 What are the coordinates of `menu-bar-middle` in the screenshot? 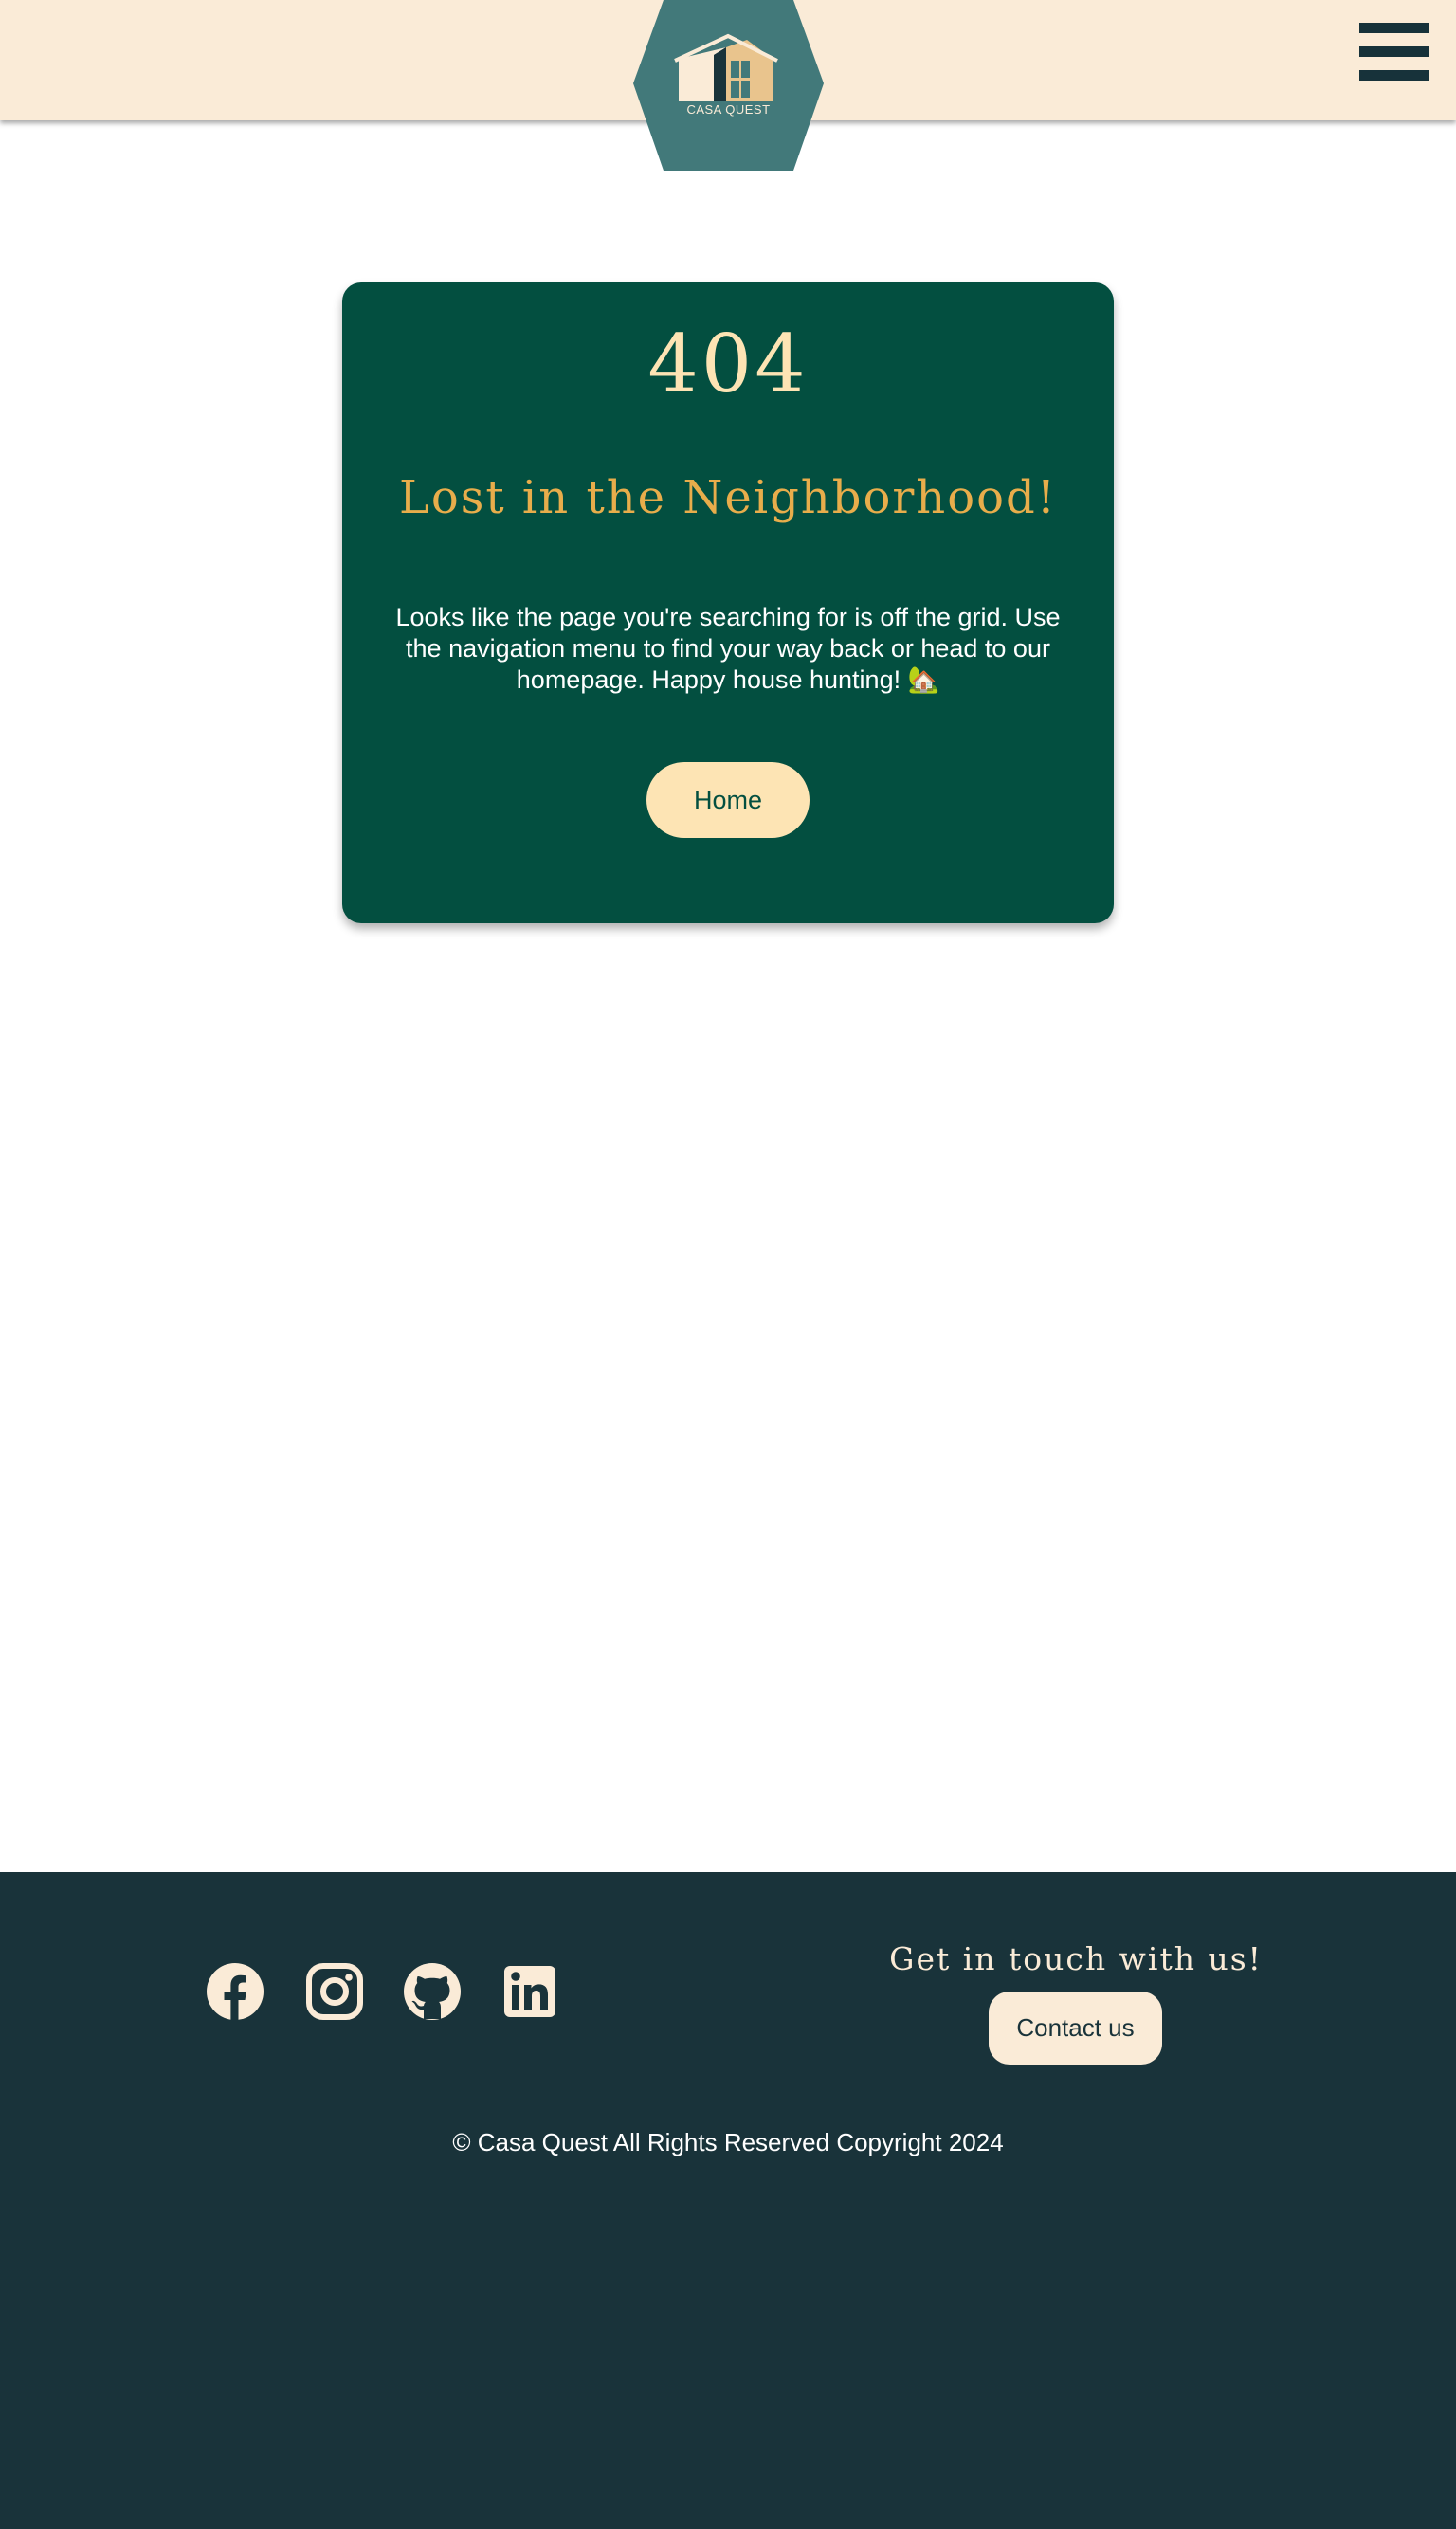 It's located at (1394, 51).